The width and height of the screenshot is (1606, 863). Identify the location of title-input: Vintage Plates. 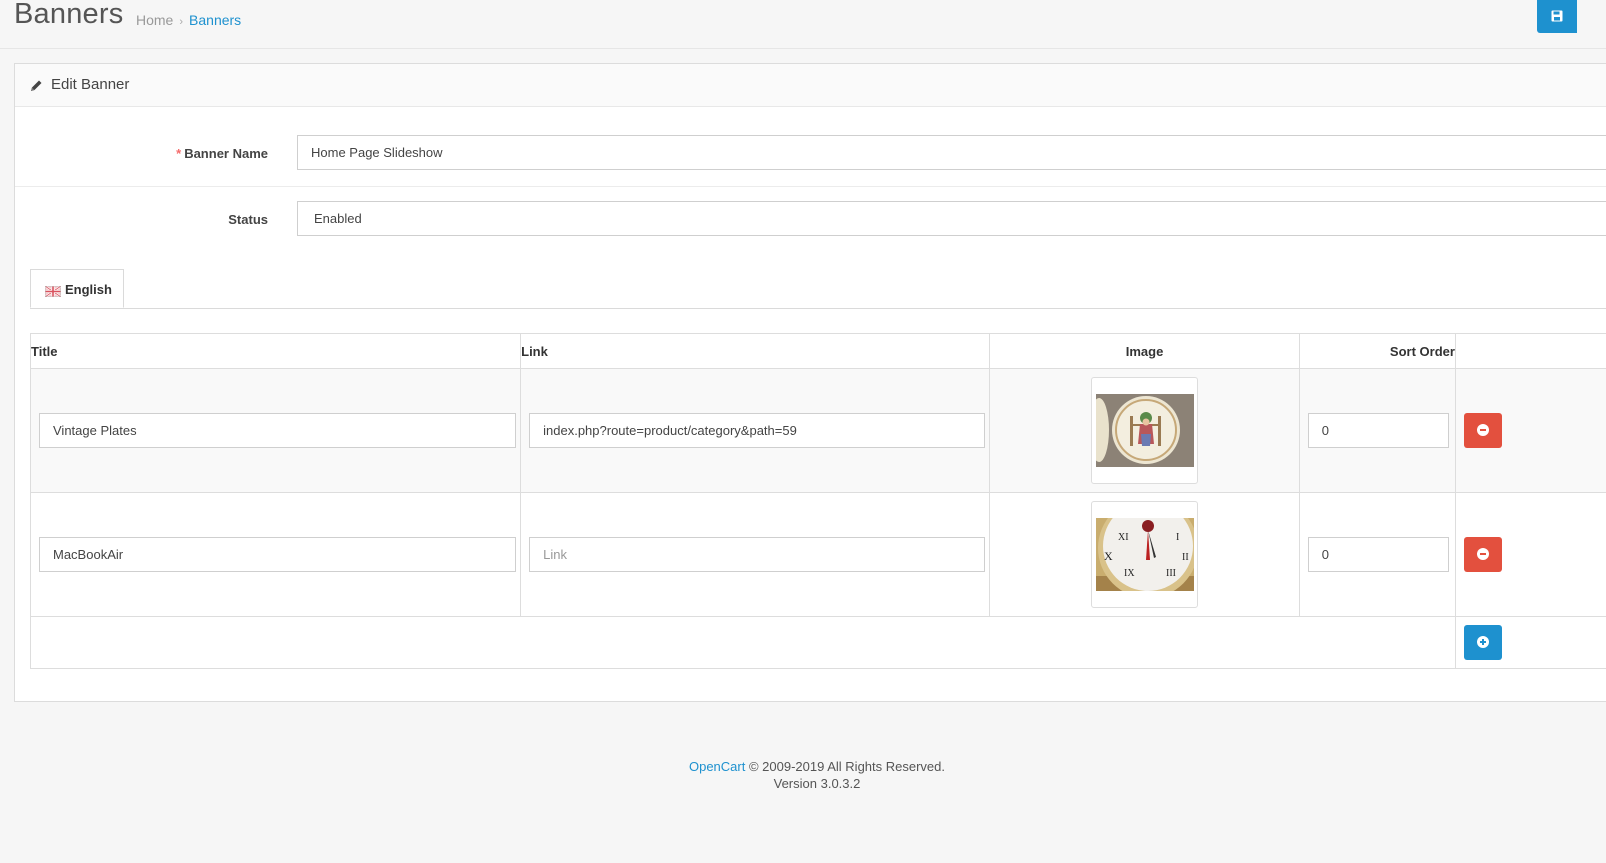
(277, 430).